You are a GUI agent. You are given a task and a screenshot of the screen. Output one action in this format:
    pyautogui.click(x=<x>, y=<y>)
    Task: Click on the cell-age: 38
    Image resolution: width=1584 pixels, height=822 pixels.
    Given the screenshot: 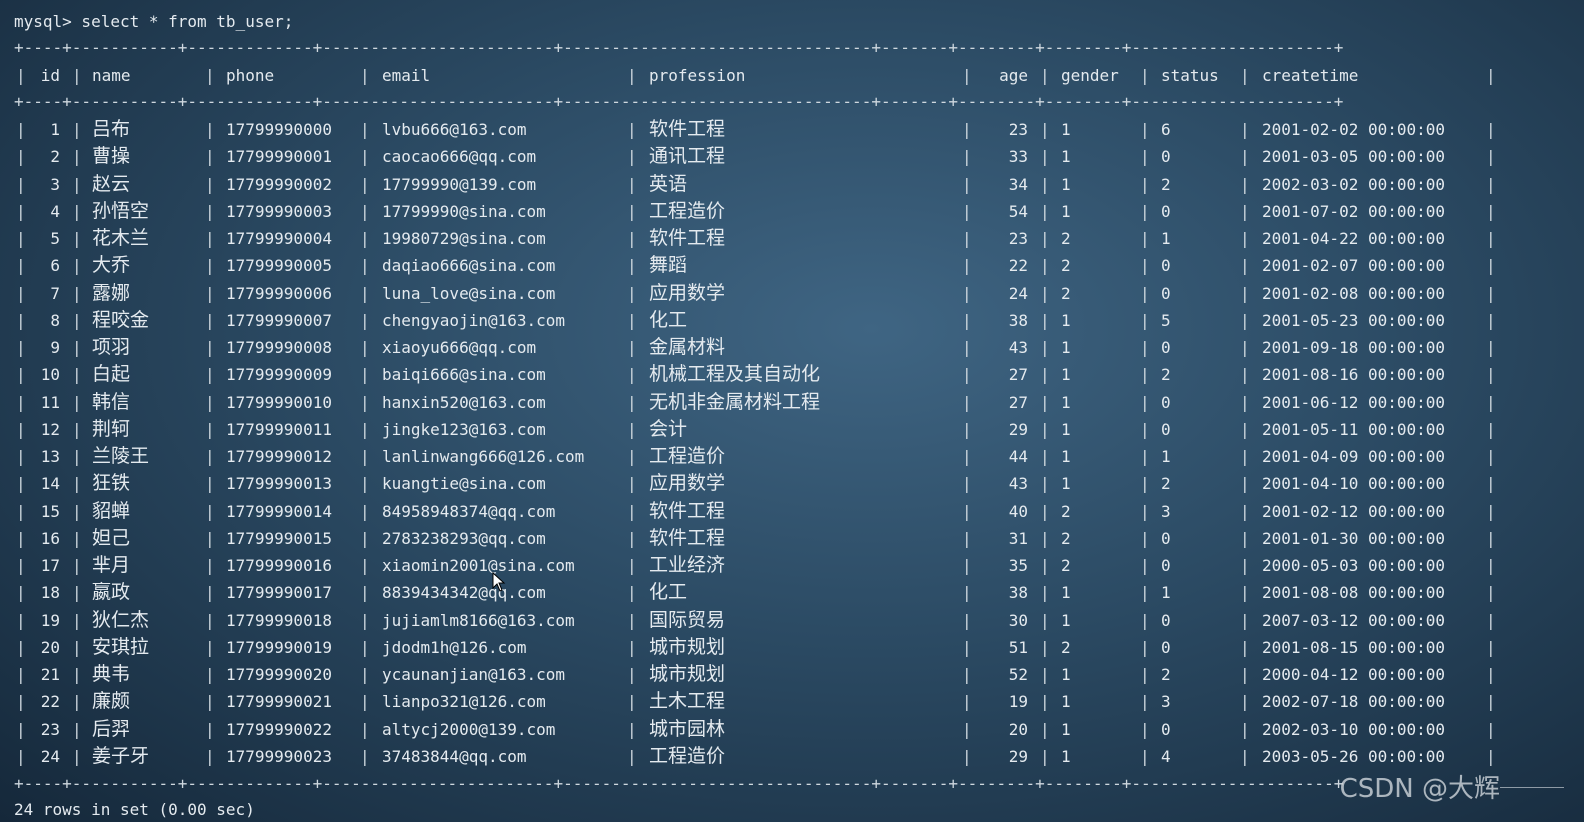 What is the action you would take?
    pyautogui.click(x=1018, y=592)
    